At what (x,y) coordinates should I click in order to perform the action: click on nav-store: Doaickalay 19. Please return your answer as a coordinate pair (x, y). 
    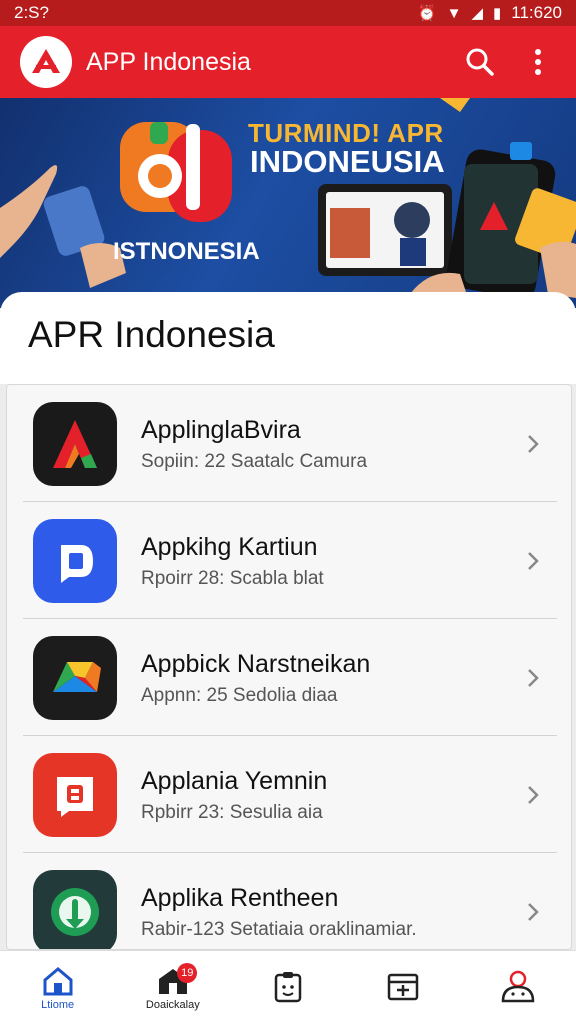
    Looking at the image, I should click on (172, 987).